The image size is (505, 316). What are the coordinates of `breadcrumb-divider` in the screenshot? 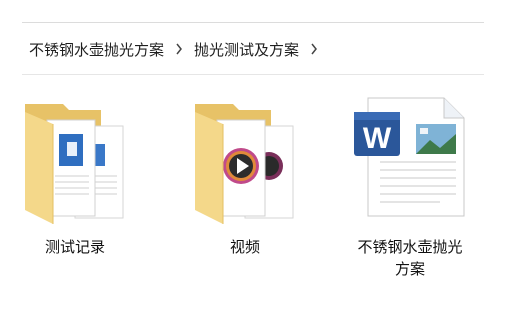 It's located at (253, 74).